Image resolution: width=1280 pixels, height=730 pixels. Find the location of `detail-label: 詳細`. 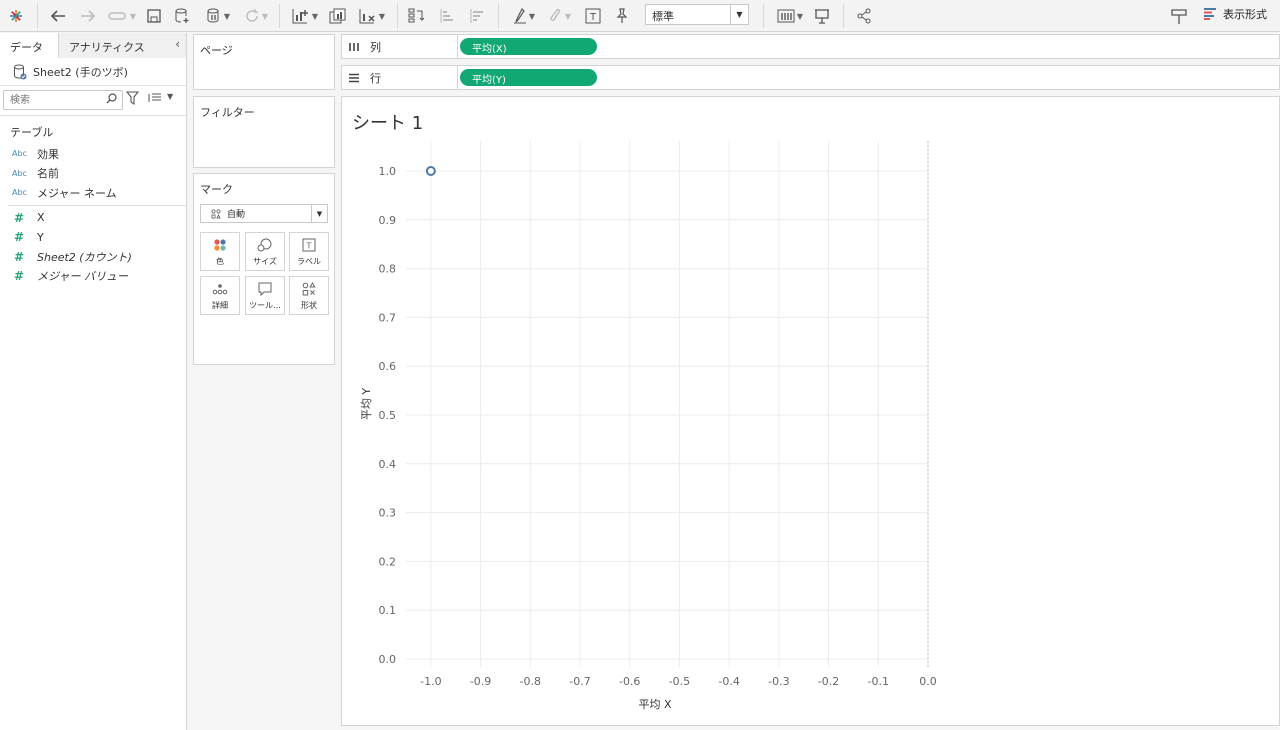

detail-label: 詳細 is located at coordinates (220, 305).